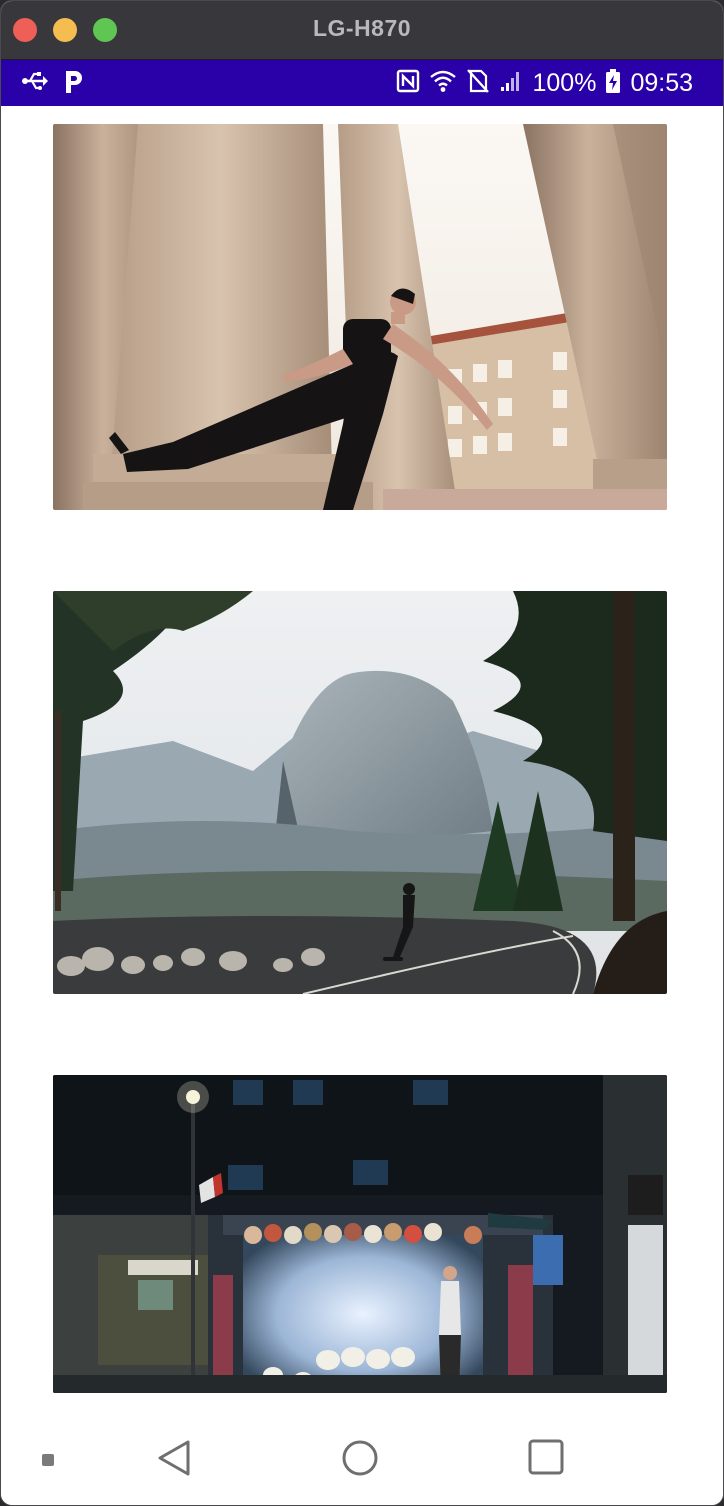  I want to click on wifi-icon, so click(443, 83).